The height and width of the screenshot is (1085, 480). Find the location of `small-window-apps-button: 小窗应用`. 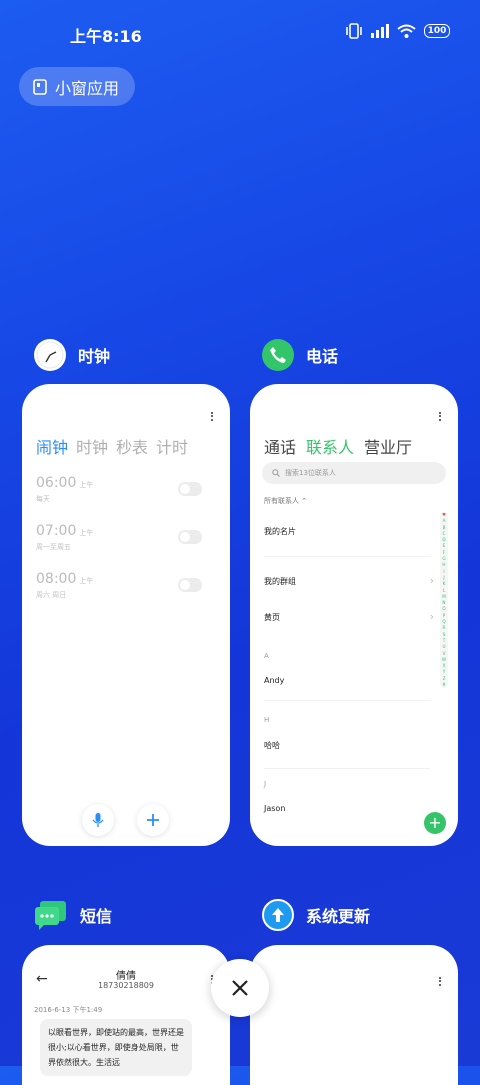

small-window-apps-button: 小窗应用 is located at coordinates (77, 86).